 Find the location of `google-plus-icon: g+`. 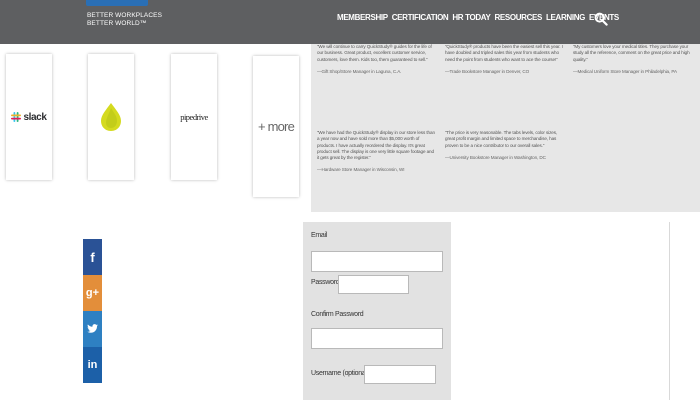

google-plus-icon: g+ is located at coordinates (92, 293).